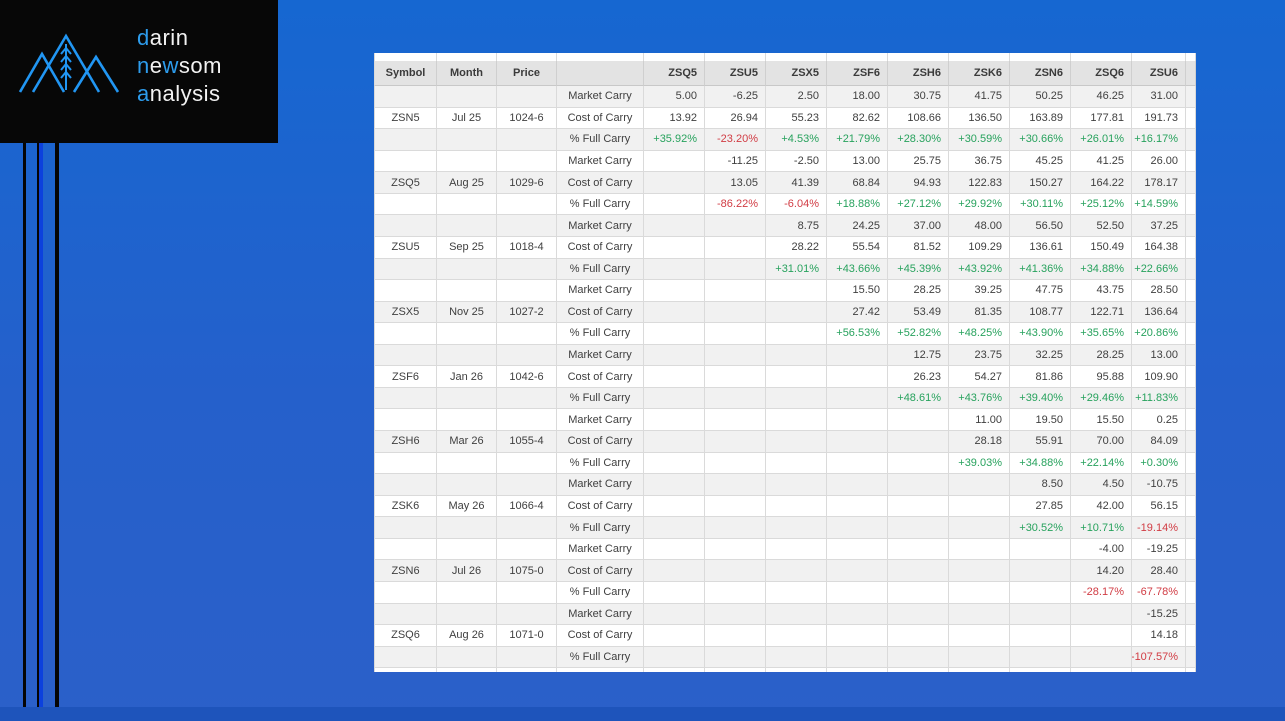 This screenshot has width=1285, height=721. Describe the element at coordinates (979, 161) in the screenshot. I see `value-cell: 36.75` at that location.